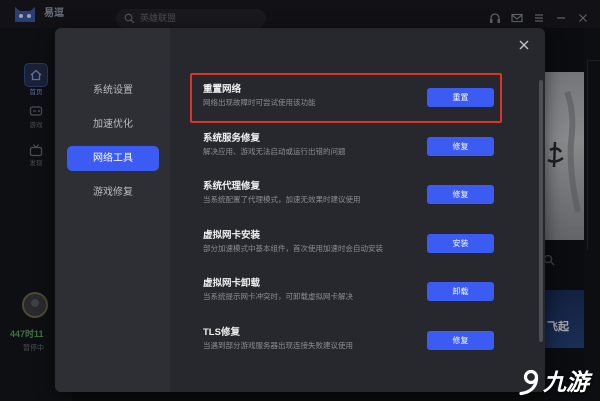 The height and width of the screenshot is (401, 600). I want to click on tool-description: 网络出现故障时可尝试使用该功能, so click(259, 102).